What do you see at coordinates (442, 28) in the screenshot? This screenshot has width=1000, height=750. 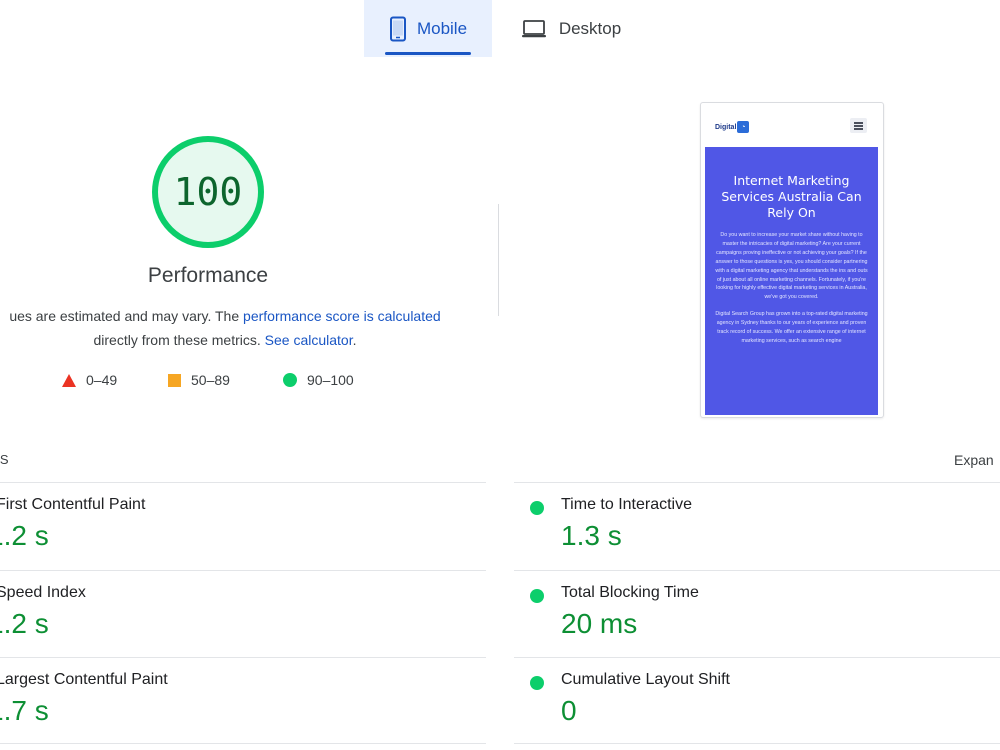 I see `tab-mobile-label: Mobile` at bounding box center [442, 28].